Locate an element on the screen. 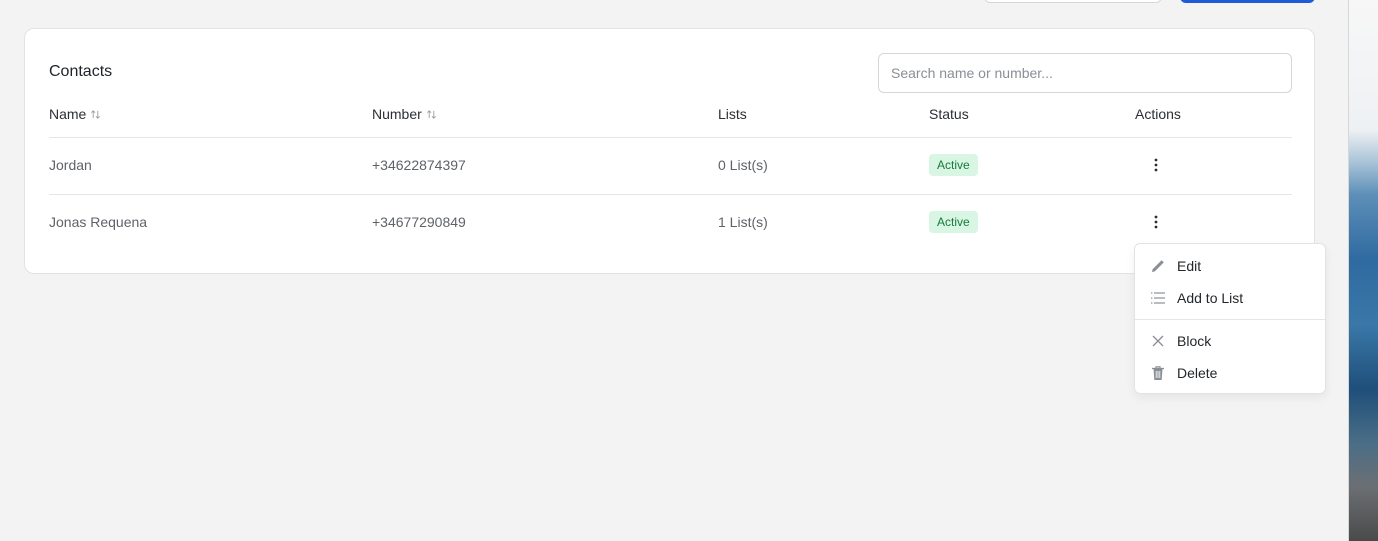  column-header-label: Status is located at coordinates (949, 114).